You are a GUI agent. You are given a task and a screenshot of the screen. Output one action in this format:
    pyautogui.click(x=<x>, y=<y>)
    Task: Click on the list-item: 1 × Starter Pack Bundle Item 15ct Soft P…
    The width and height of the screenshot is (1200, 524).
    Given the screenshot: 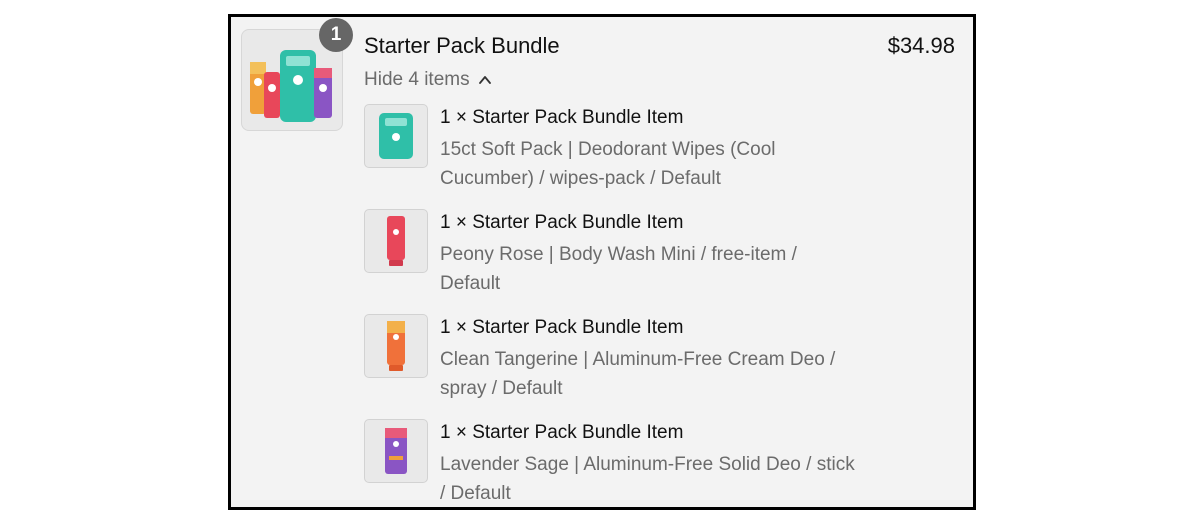 What is the action you would take?
    pyautogui.click(x=644, y=156)
    